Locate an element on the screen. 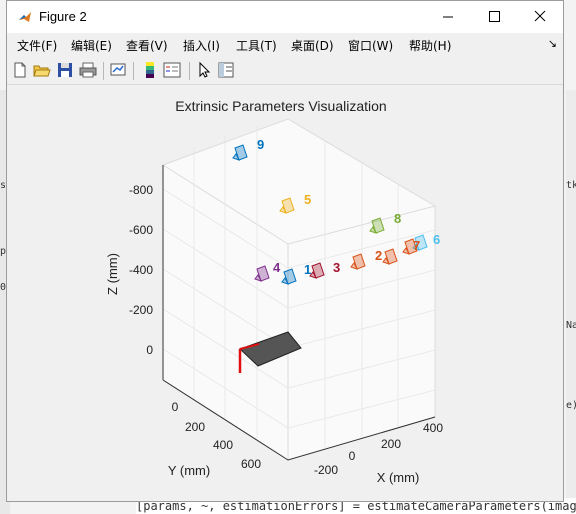 Image resolution: width=576 pixels, height=514 pixels. y-tick-label: 600 is located at coordinates (251, 464).